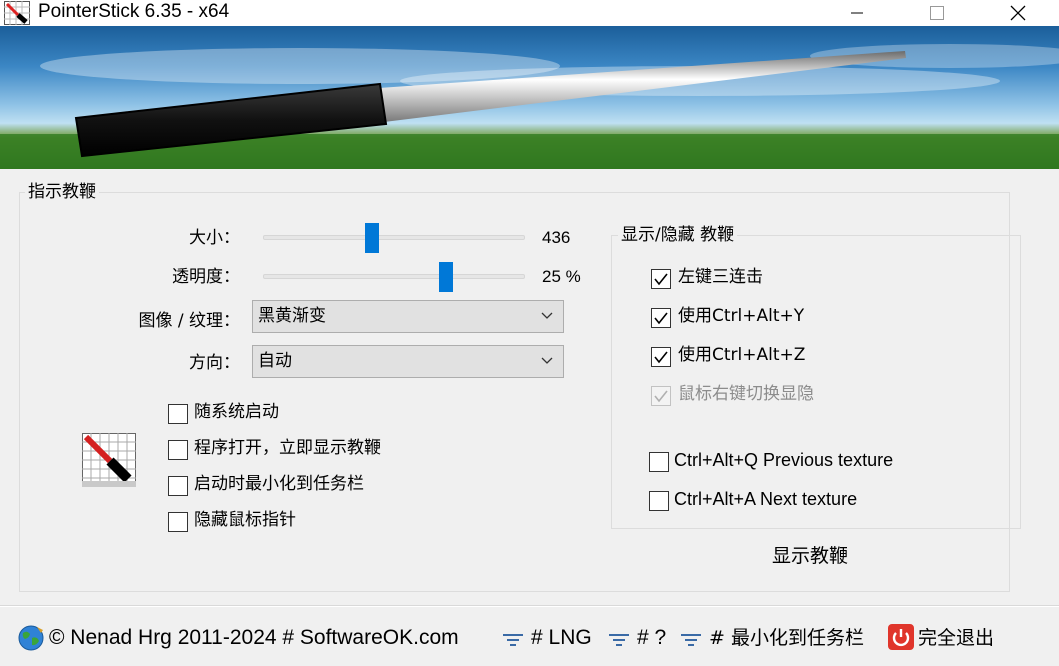  I want to click on exit-button: 完全退出, so click(956, 638).